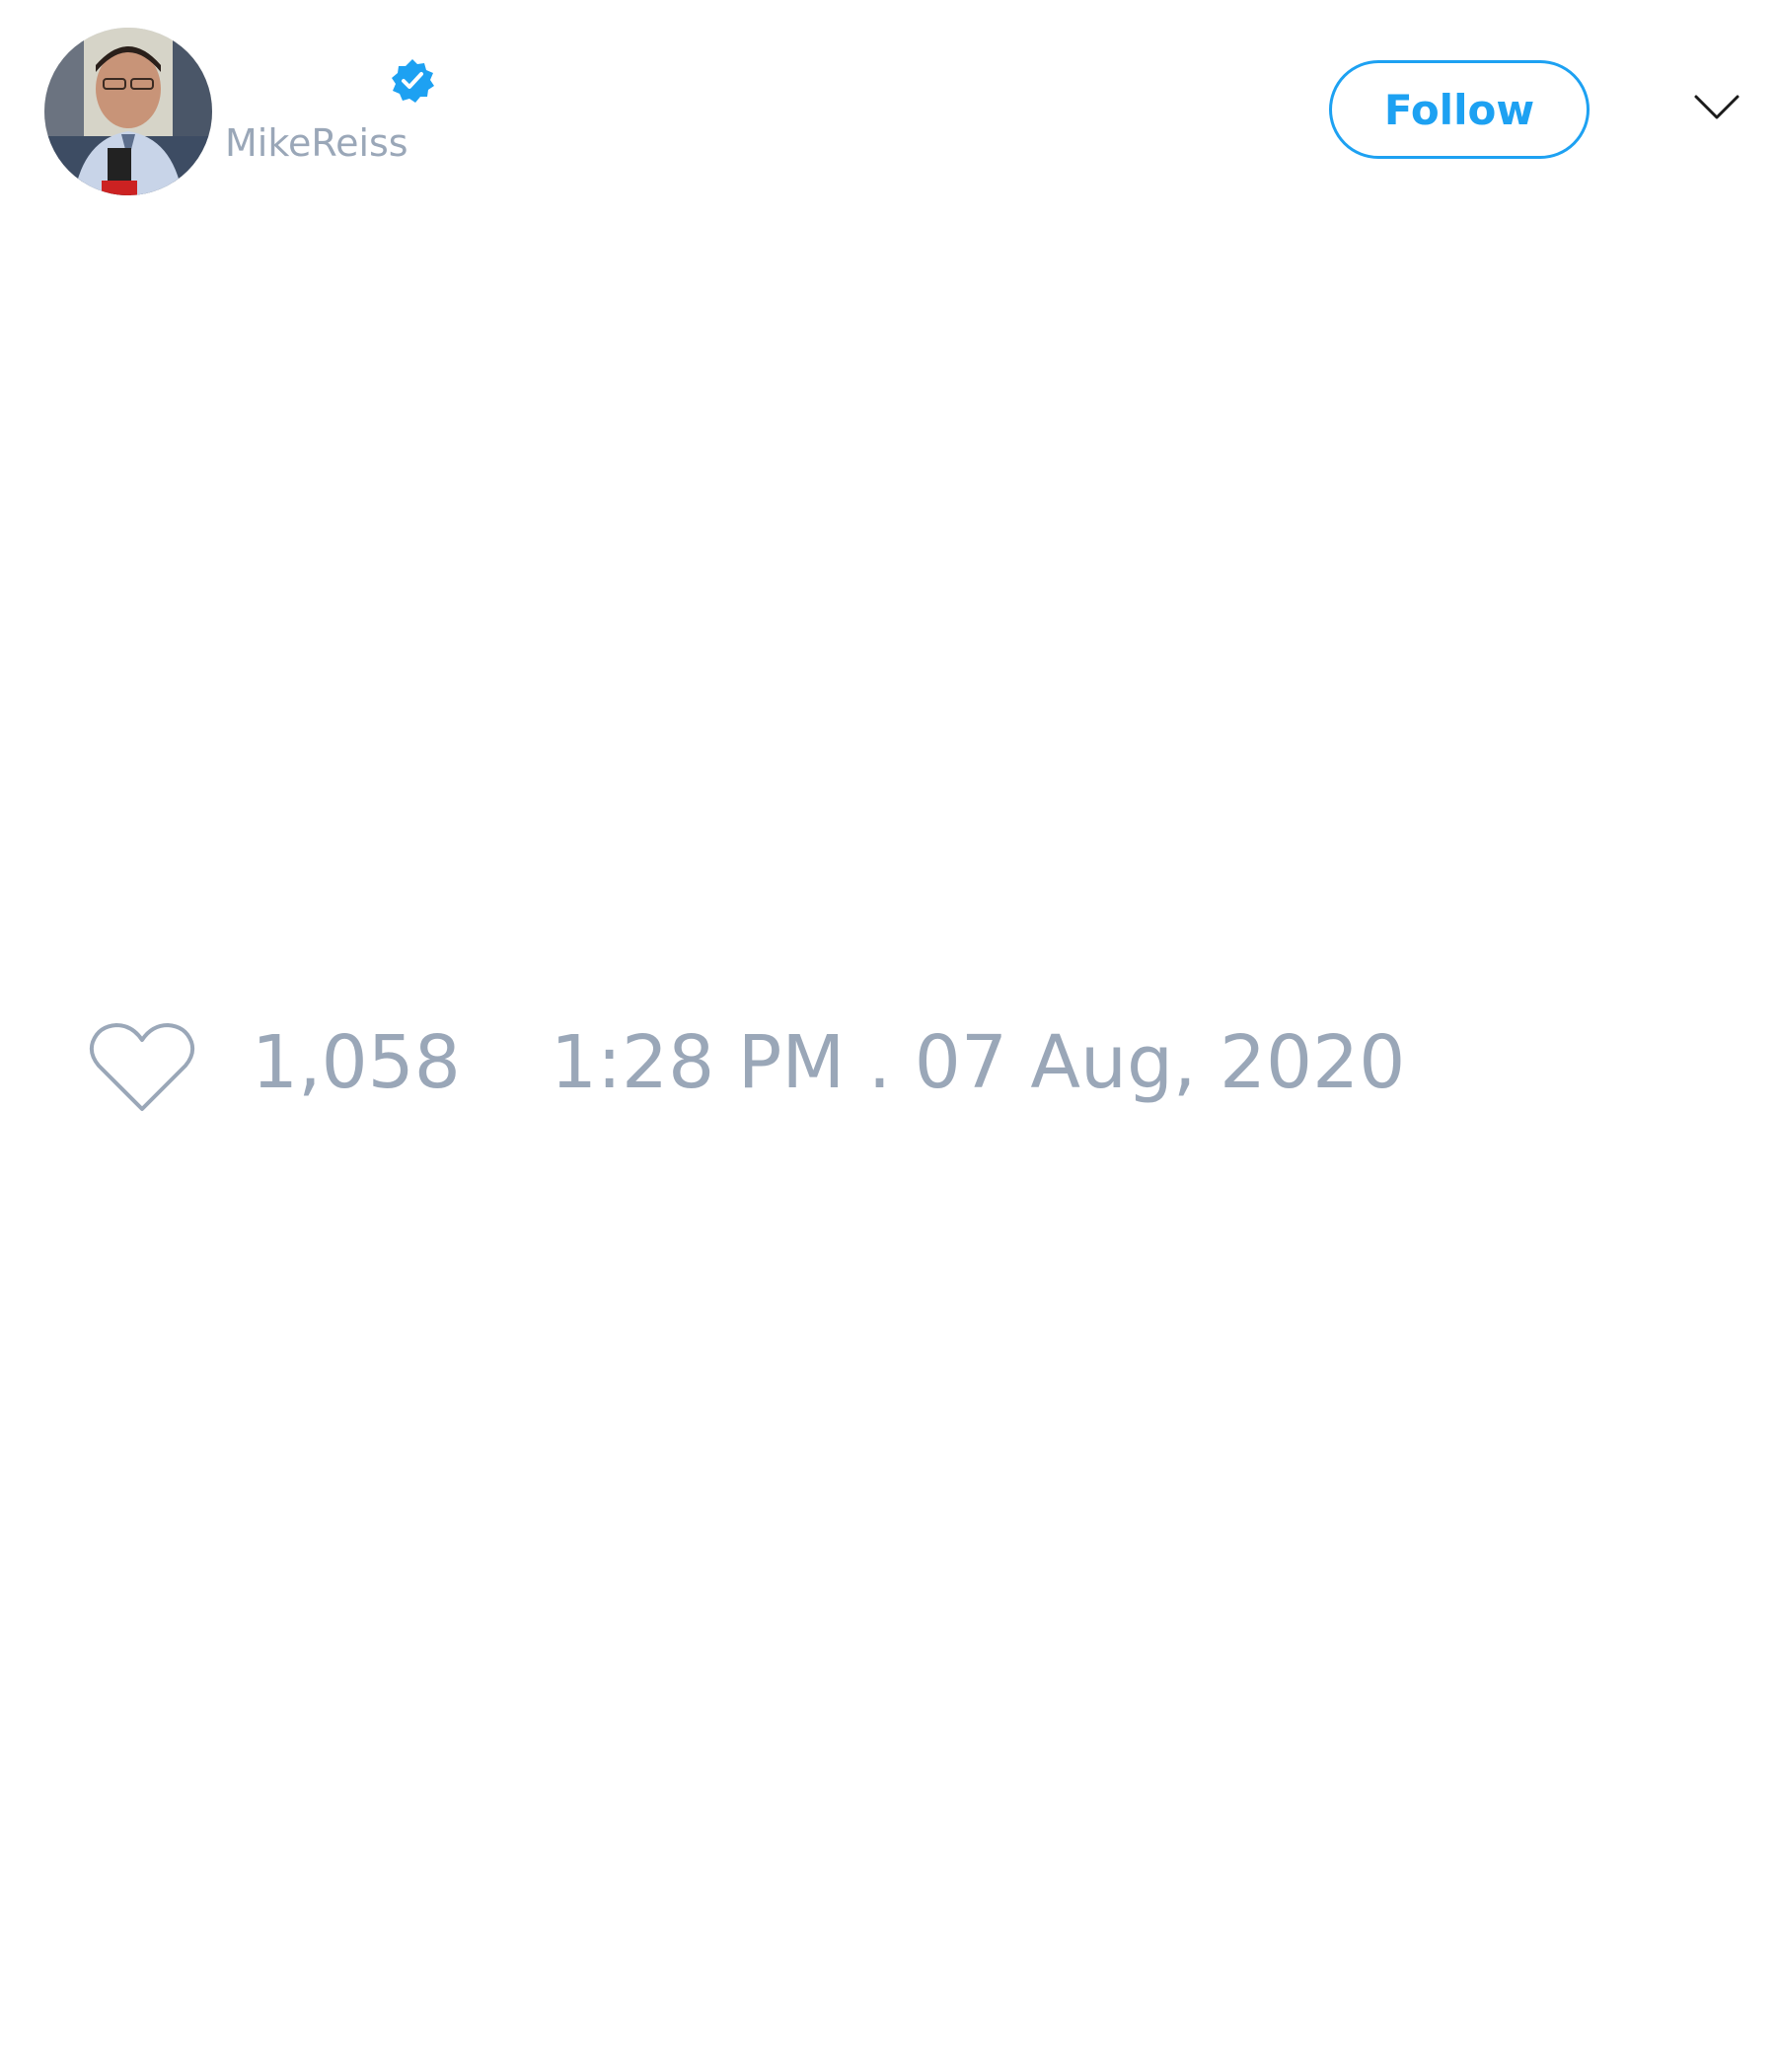 Image resolution: width=1776 pixels, height=2072 pixels. I want to click on tweet-header: MikeReiss Follow, so click(888, 114).